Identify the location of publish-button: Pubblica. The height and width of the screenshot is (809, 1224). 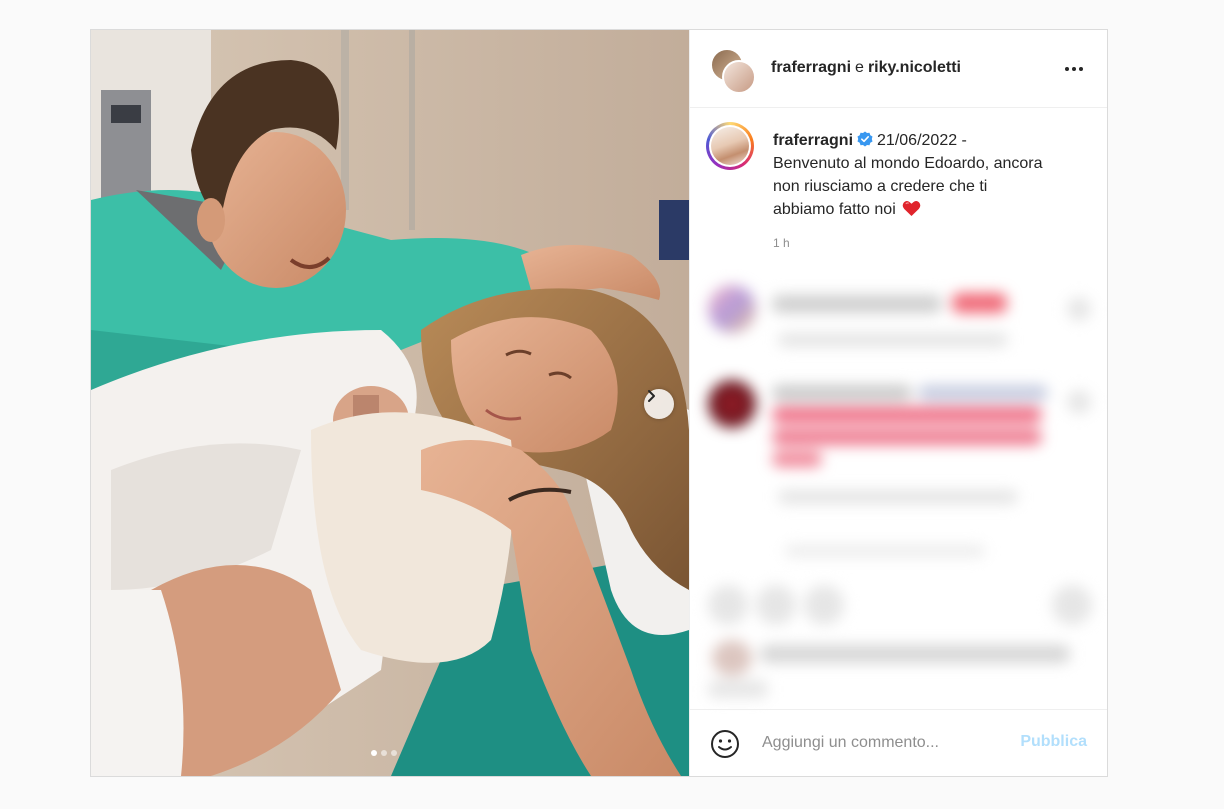
(1053, 742).